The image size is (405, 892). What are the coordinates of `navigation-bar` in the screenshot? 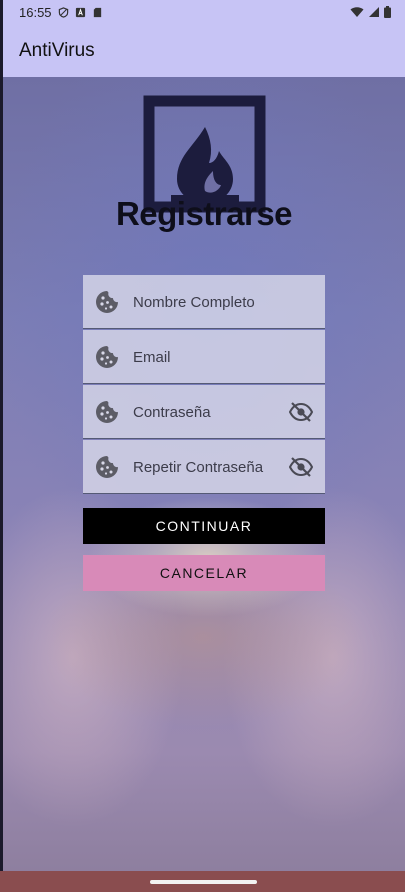 It's located at (202, 881).